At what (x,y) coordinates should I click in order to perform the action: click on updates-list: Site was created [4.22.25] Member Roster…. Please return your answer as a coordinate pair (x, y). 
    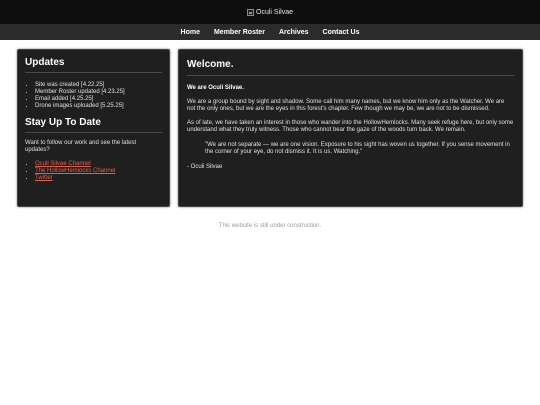
    Looking at the image, I should click on (93, 96).